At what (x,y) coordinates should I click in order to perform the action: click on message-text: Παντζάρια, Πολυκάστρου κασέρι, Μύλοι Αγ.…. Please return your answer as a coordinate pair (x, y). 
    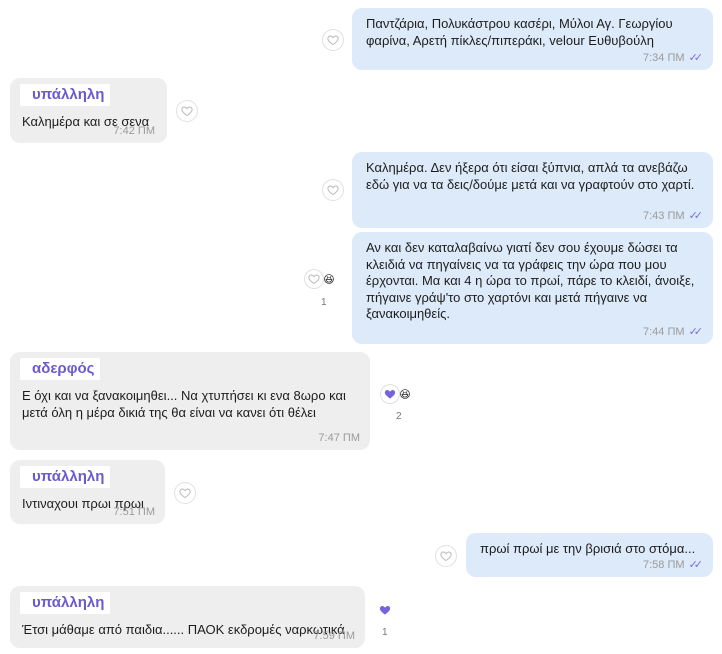
    Looking at the image, I should click on (519, 32).